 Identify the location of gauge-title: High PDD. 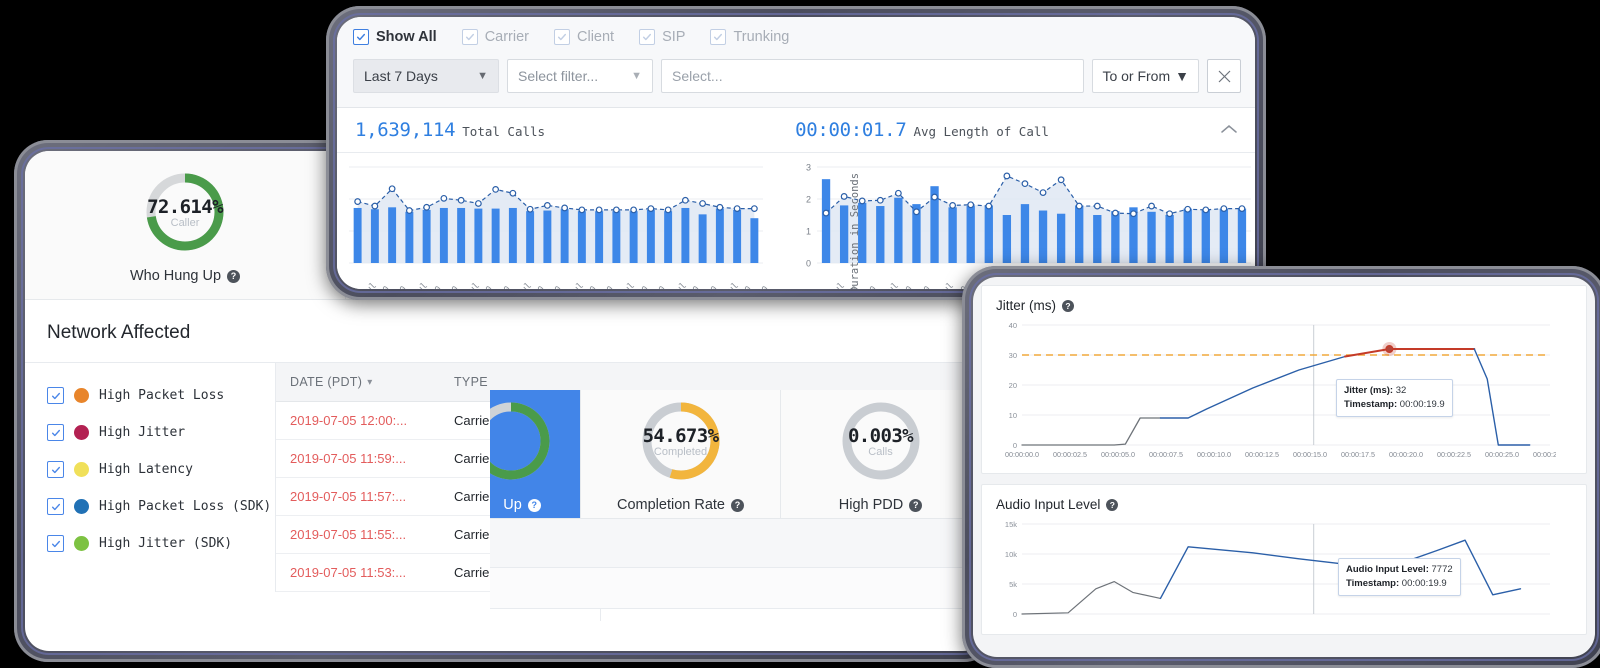
(871, 505).